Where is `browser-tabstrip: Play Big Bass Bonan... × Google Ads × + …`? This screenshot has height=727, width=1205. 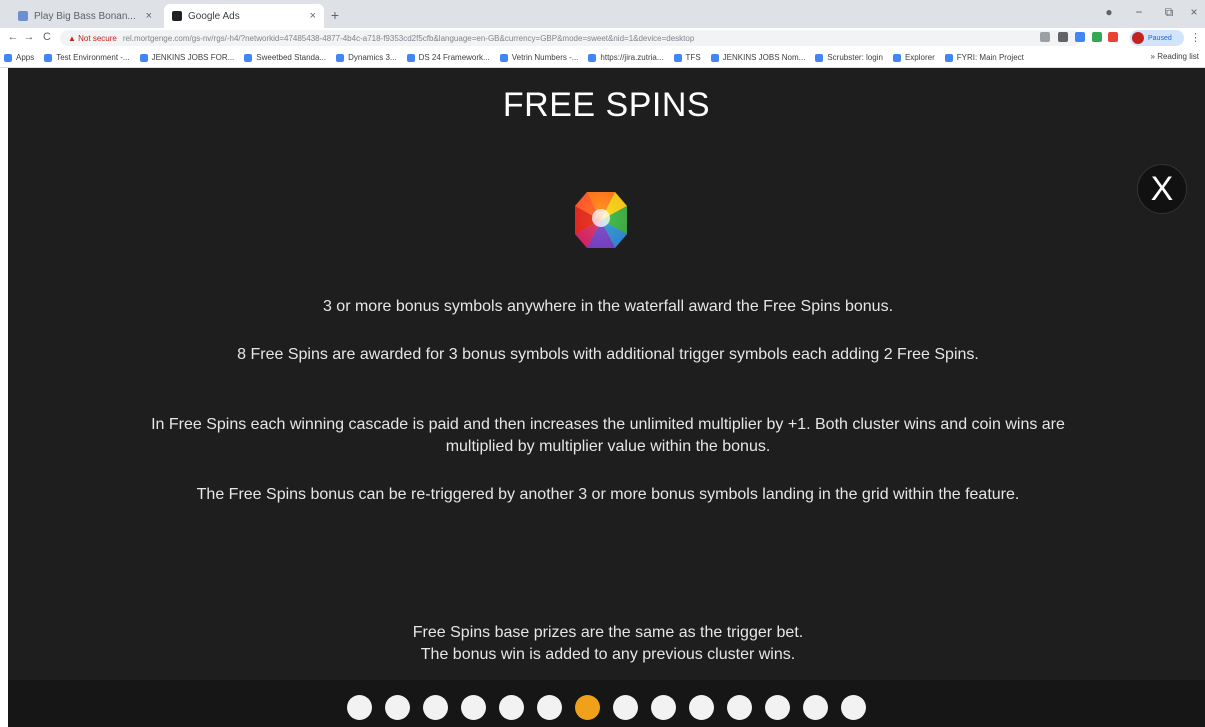 browser-tabstrip: Play Big Bass Bonan... × Google Ads × + … is located at coordinates (602, 14).